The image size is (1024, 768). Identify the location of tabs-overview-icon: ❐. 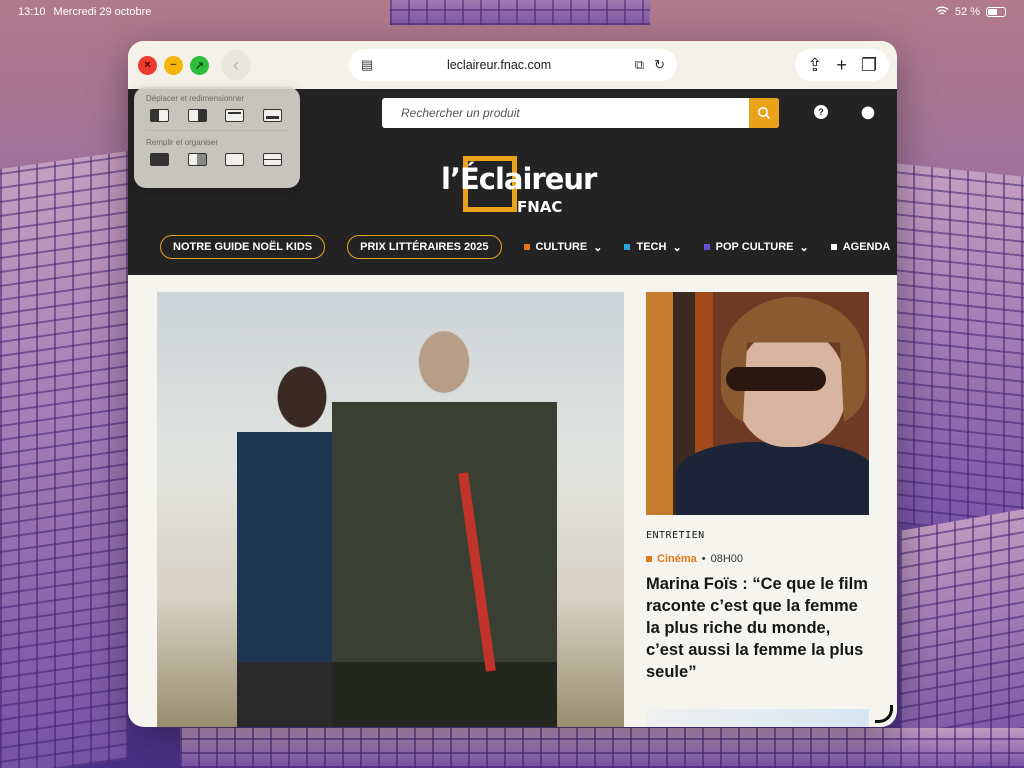
(869, 65).